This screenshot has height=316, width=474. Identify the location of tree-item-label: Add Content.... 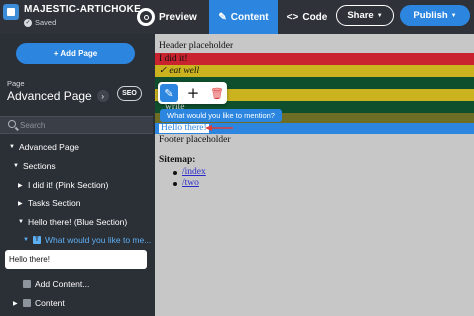
(62, 284).